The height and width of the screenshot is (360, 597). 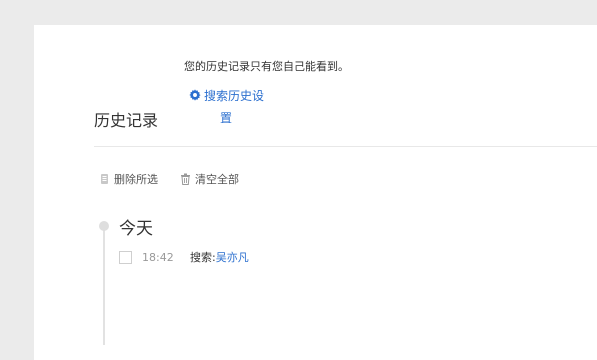 What do you see at coordinates (232, 257) in the screenshot?
I see `entry-query-link: 吴亦凡` at bounding box center [232, 257].